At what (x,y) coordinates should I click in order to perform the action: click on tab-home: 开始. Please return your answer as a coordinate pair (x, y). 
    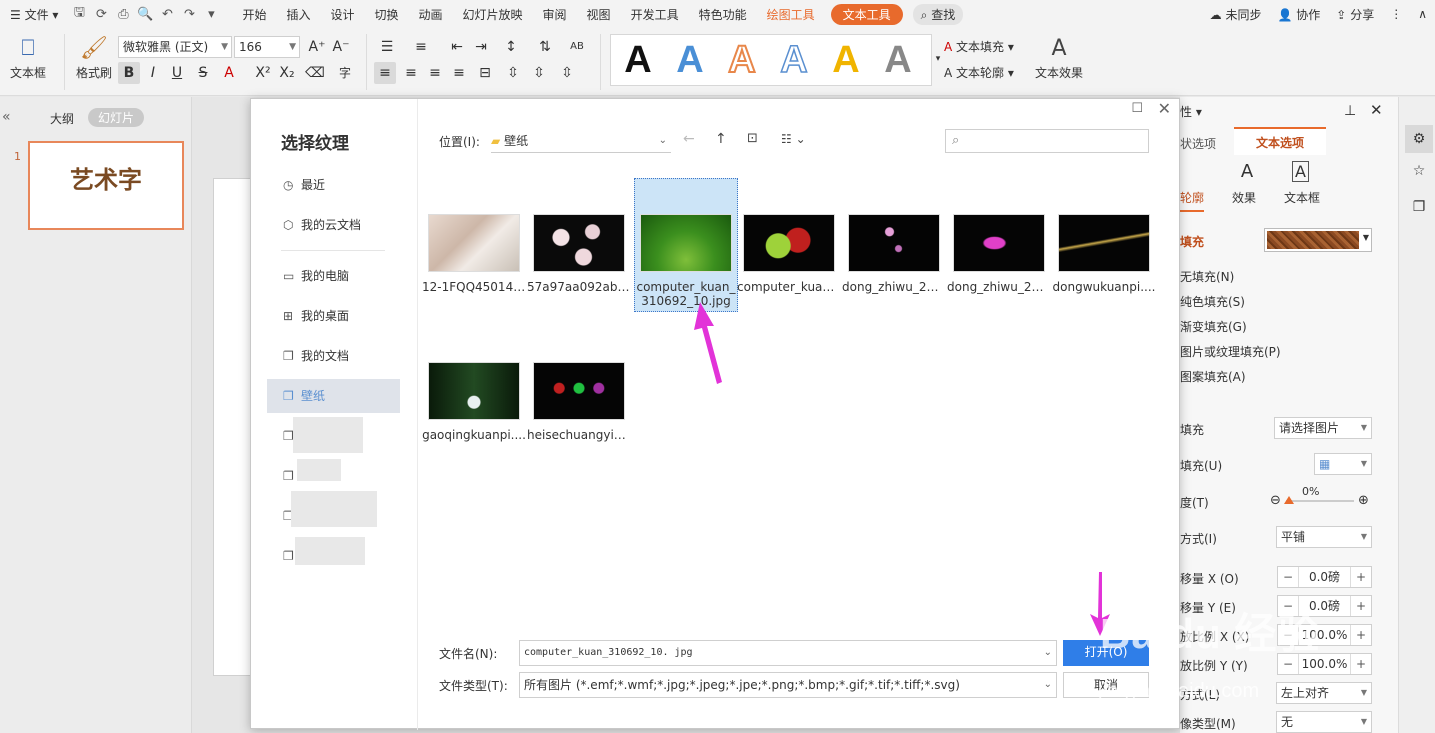
    Looking at the image, I should click on (254, 14).